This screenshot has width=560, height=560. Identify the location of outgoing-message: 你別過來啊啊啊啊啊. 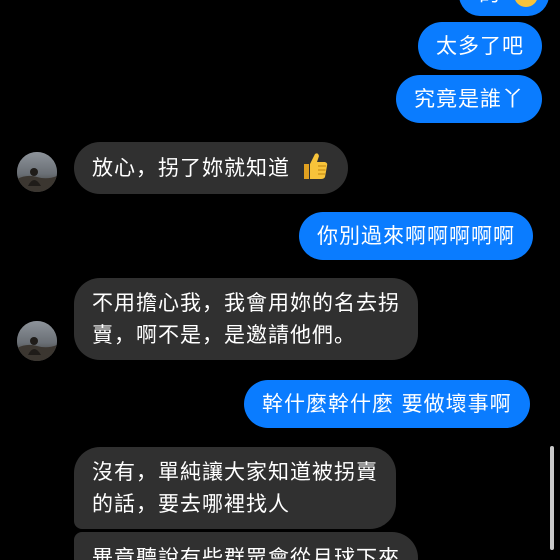
(416, 236).